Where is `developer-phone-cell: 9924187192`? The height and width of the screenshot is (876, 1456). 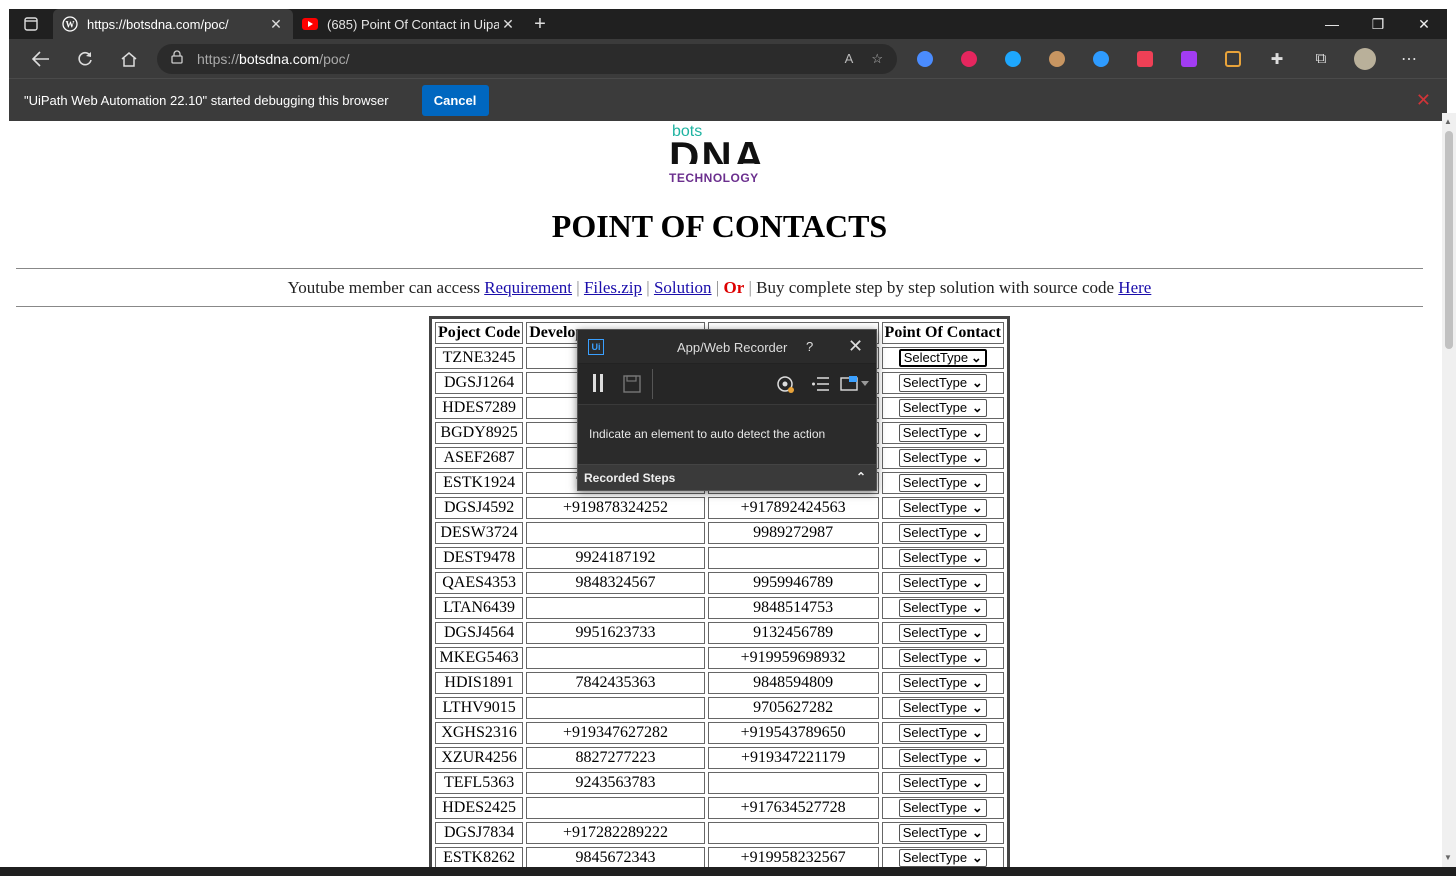 developer-phone-cell: 9924187192 is located at coordinates (615, 558).